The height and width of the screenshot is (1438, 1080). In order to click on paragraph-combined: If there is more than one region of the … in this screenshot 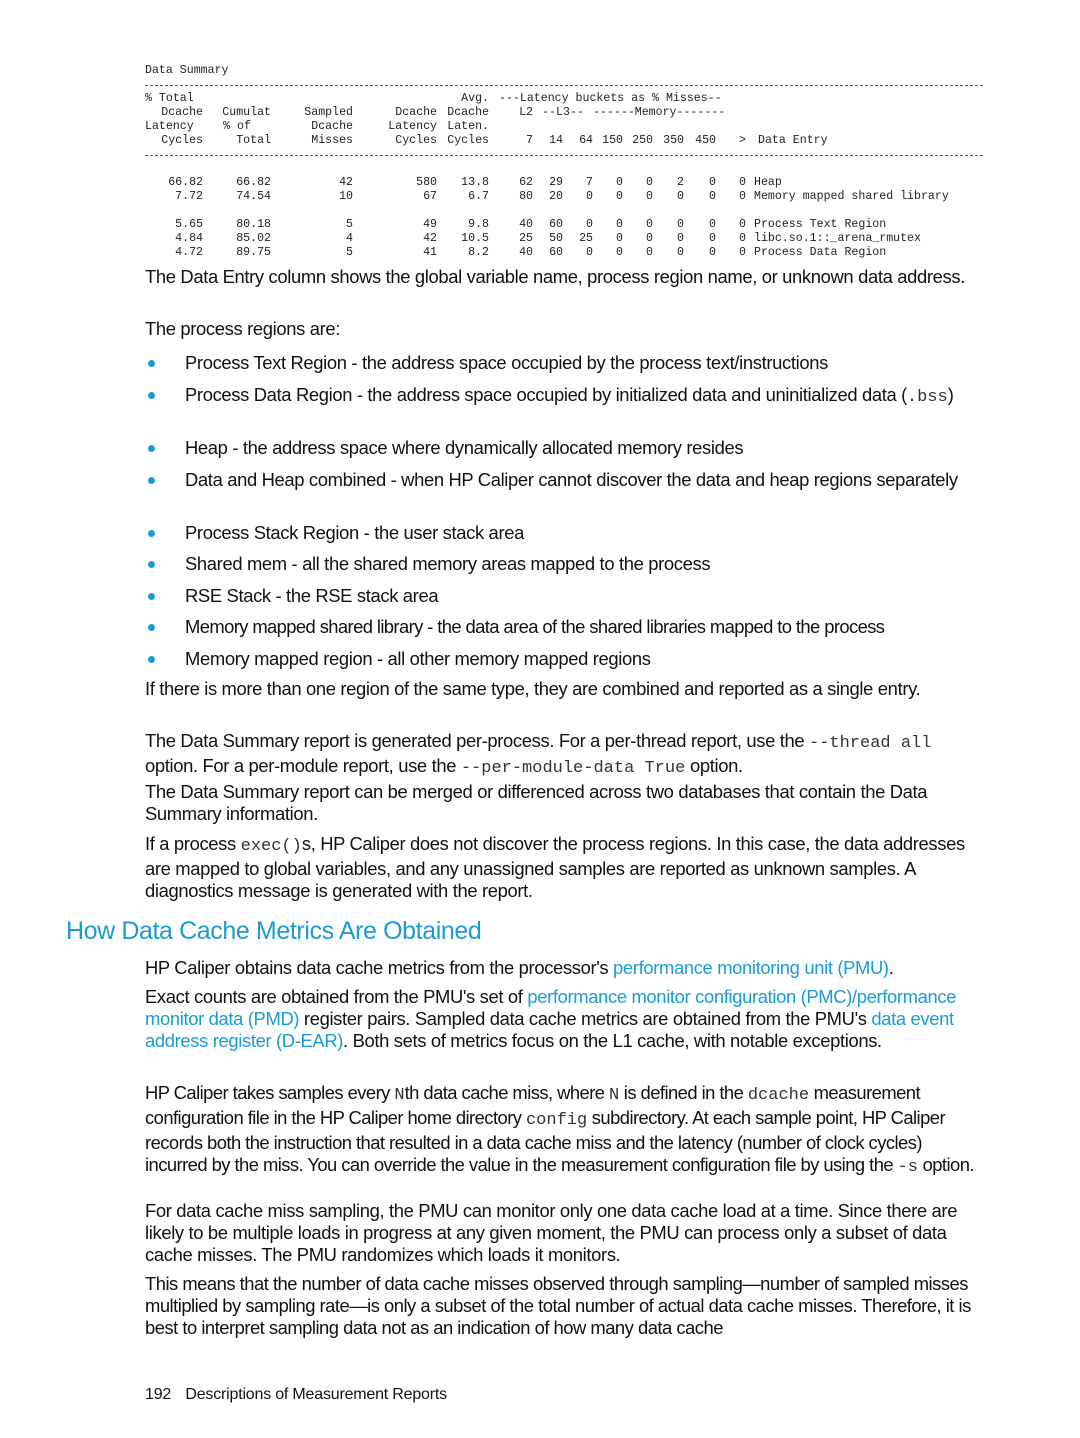, I will do `click(533, 688)`.